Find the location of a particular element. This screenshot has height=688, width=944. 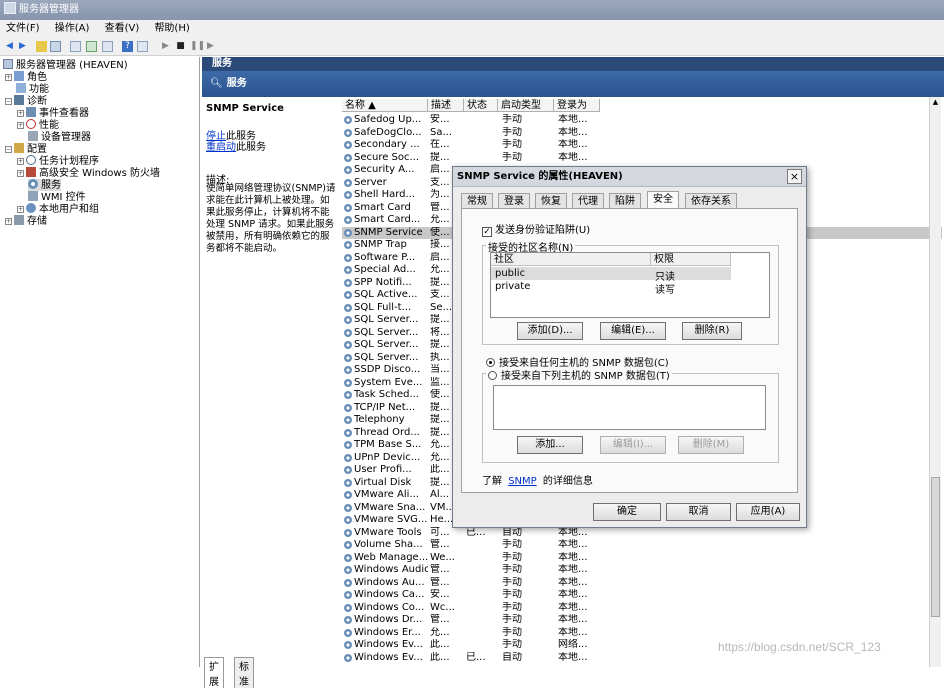

community-col-header: 社区 is located at coordinates (571, 259).